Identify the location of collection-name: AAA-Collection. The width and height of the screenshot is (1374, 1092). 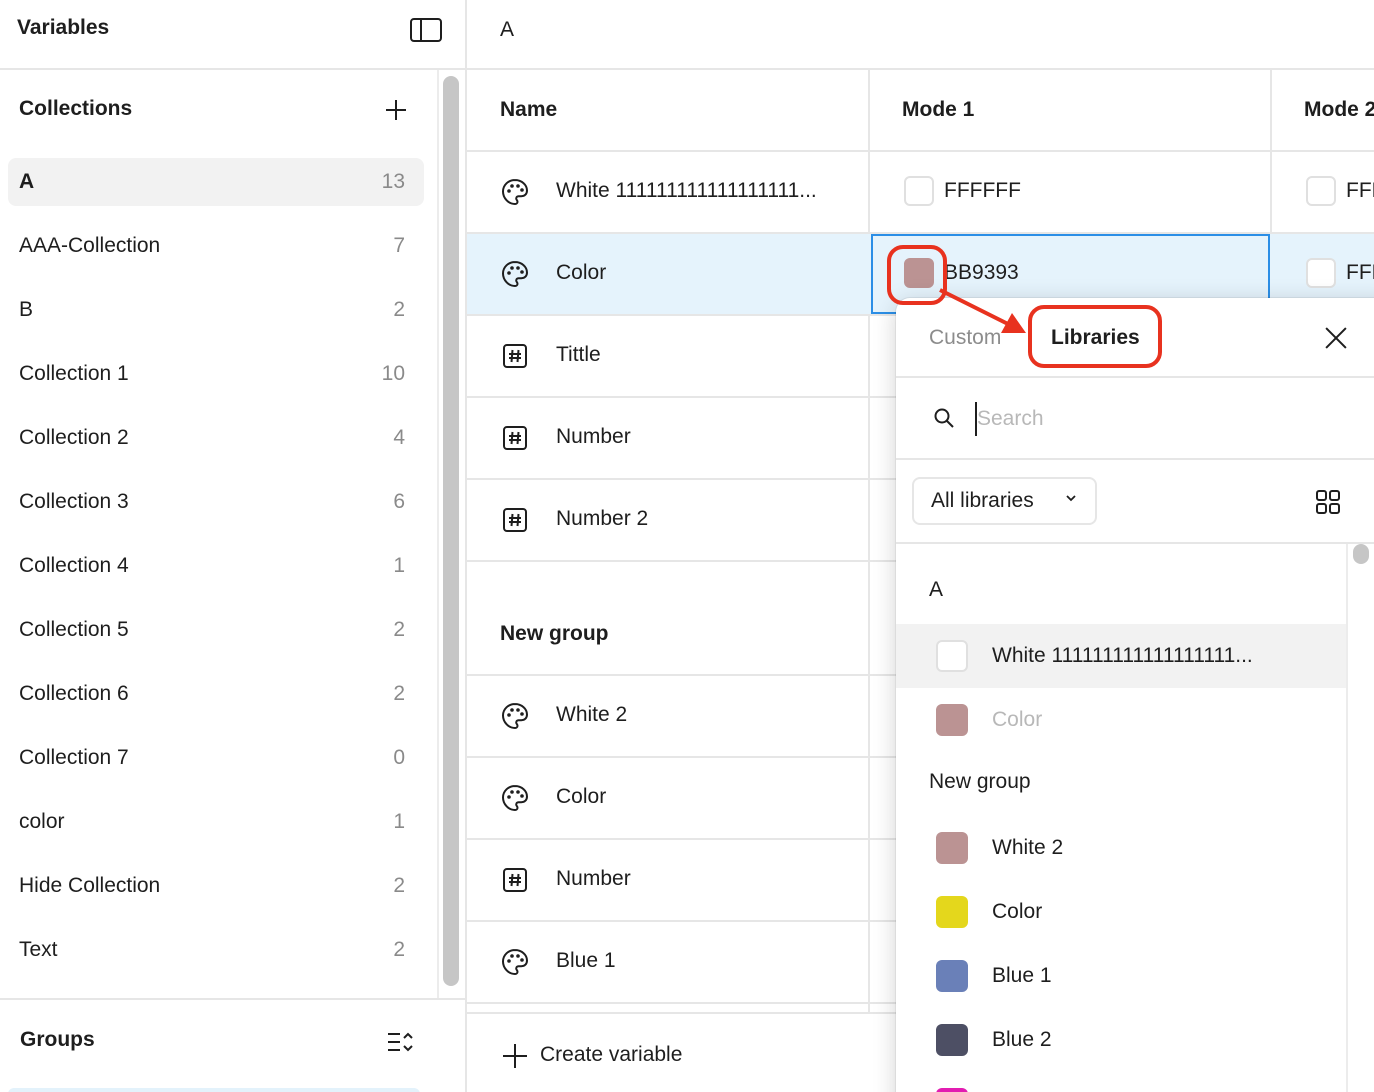
(90, 245).